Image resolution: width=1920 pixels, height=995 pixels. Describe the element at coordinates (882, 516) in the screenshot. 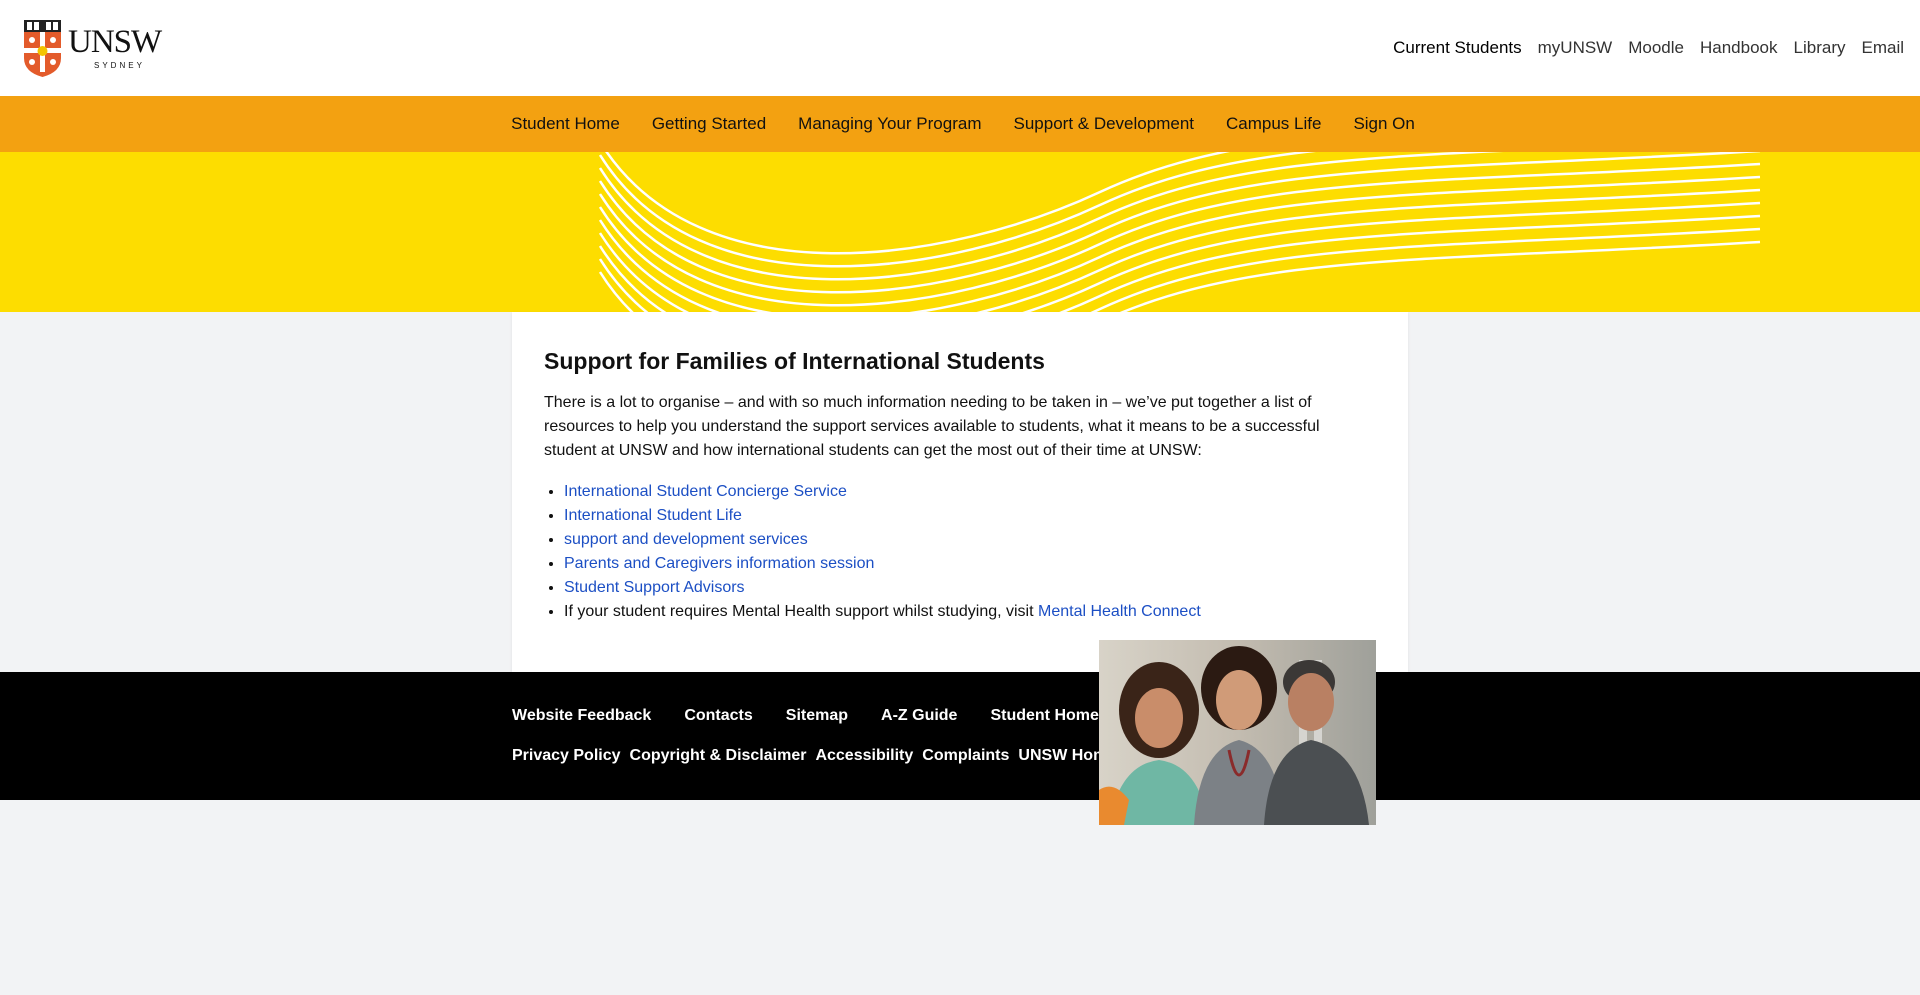

I see `list-item: International Student Life` at that location.